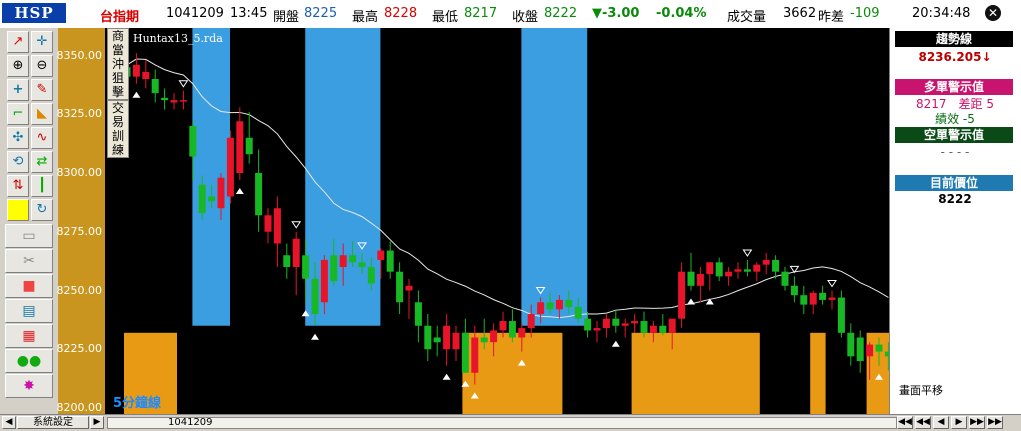 Image resolution: width=1021 pixels, height=431 pixels. Describe the element at coordinates (977, 422) in the screenshot. I see `page-forward-button: ▶▶` at that location.